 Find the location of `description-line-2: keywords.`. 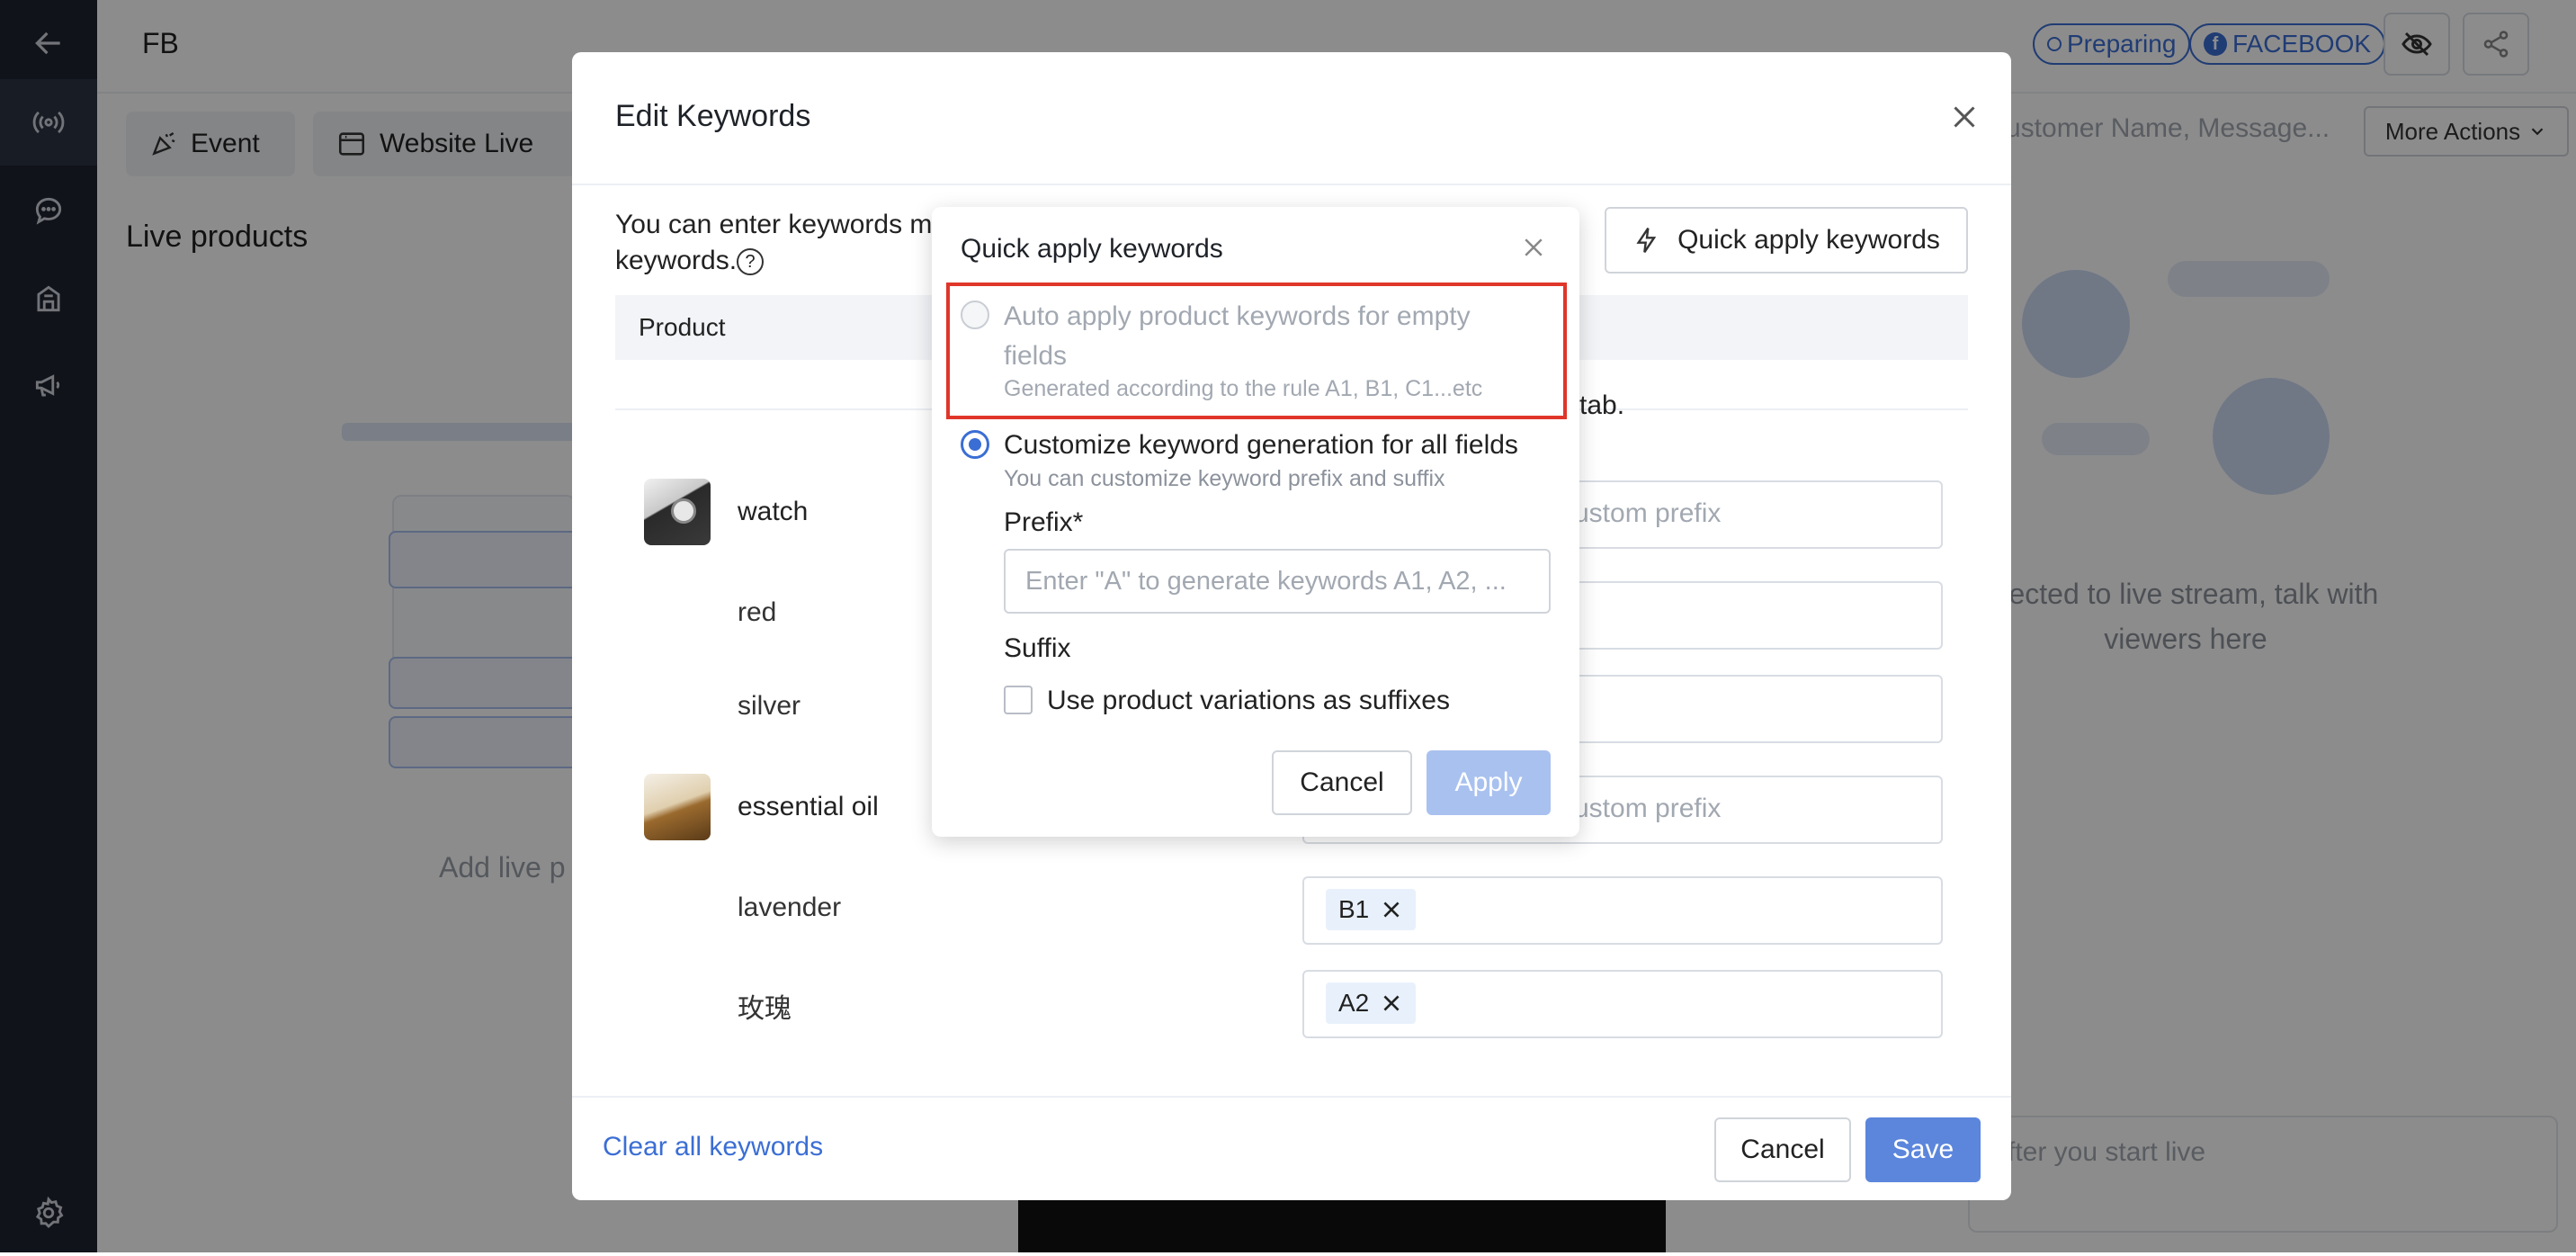

description-line-2: keywords. is located at coordinates (676, 261).